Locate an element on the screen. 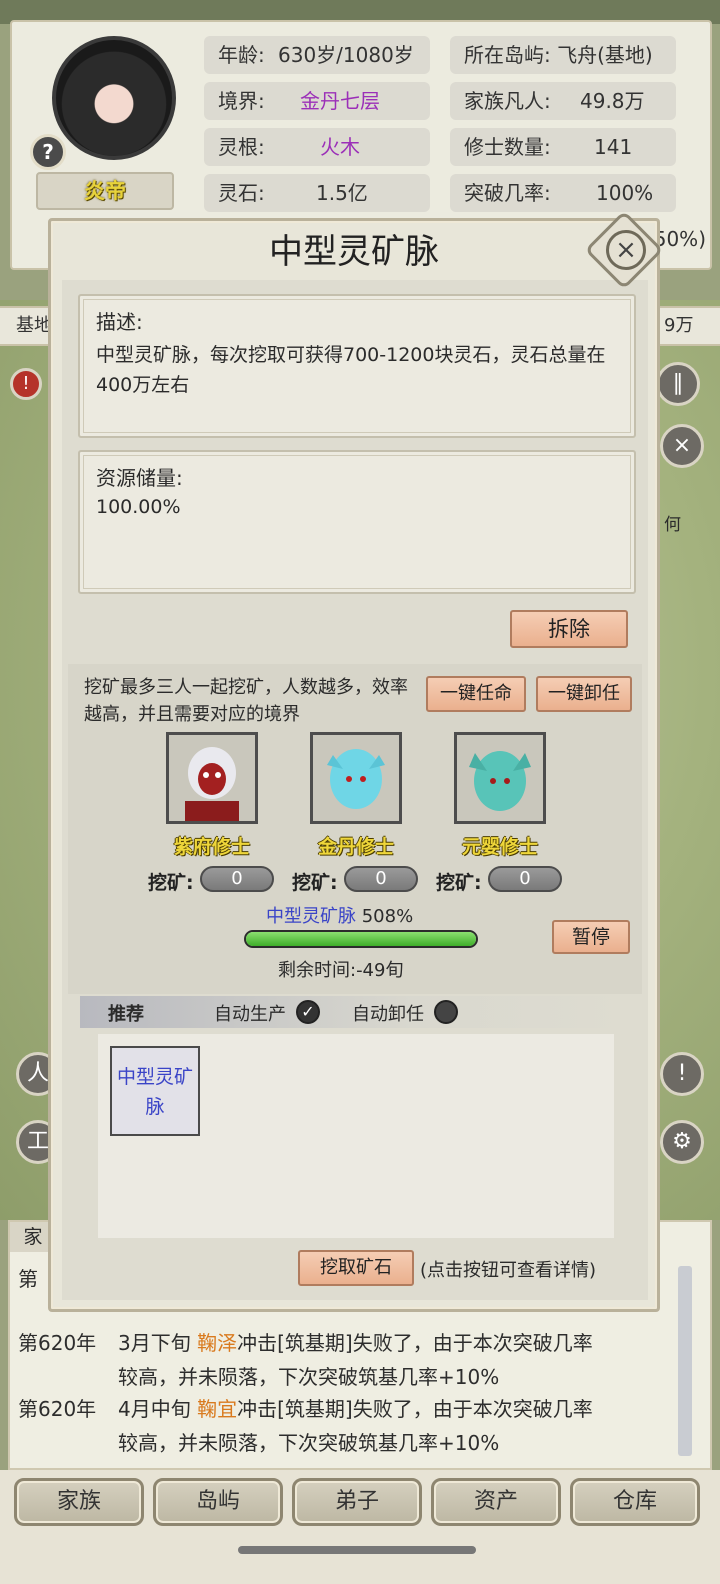 Image resolution: width=720 pixels, height=1584 pixels. recommend-label: 推荐 is located at coordinates (126, 1014).